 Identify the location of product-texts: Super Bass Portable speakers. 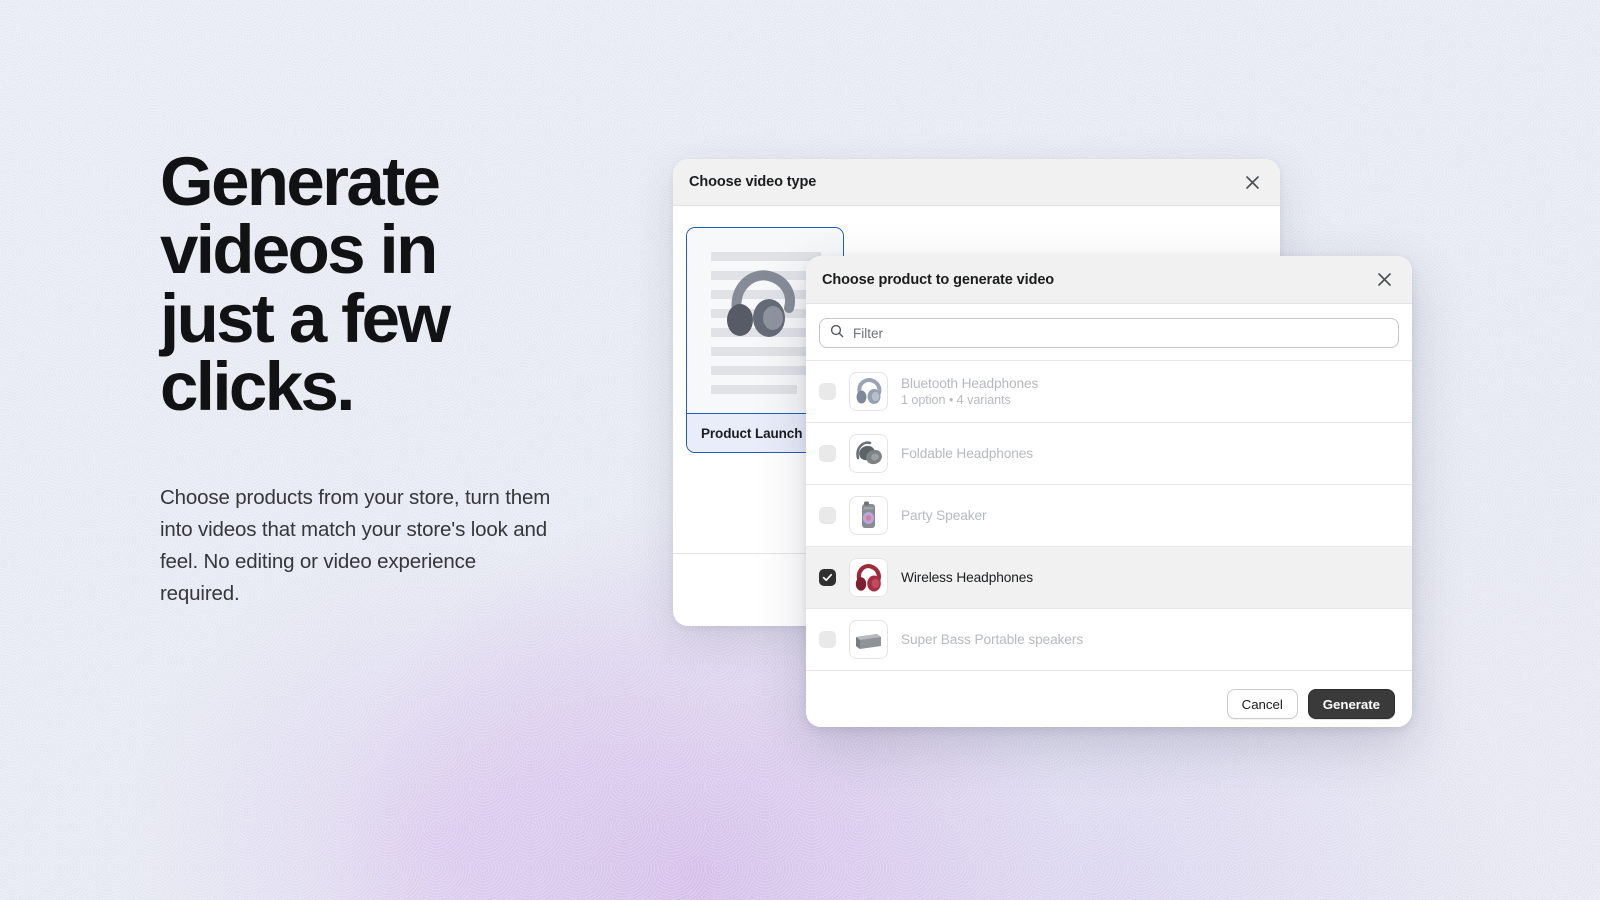
(992, 639).